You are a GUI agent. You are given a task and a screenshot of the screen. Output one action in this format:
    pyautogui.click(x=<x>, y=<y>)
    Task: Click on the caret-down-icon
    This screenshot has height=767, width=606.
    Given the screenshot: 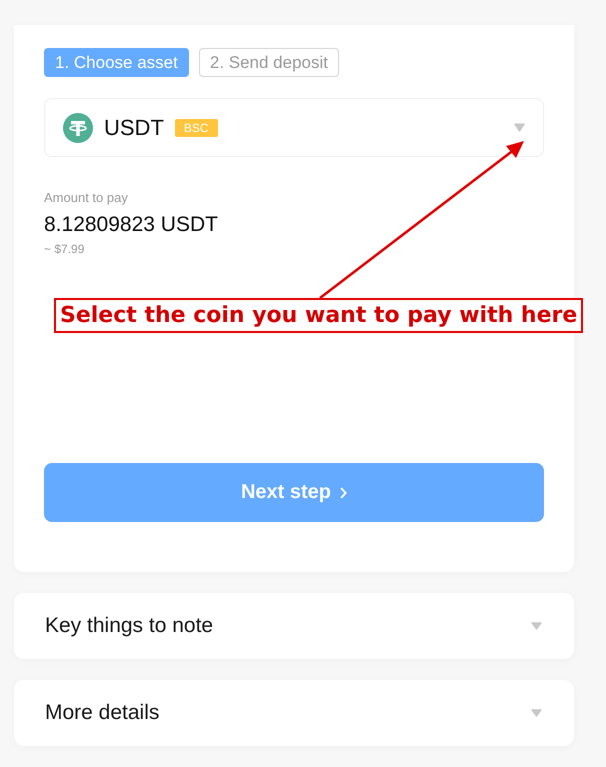 What is the action you would take?
    pyautogui.click(x=519, y=127)
    